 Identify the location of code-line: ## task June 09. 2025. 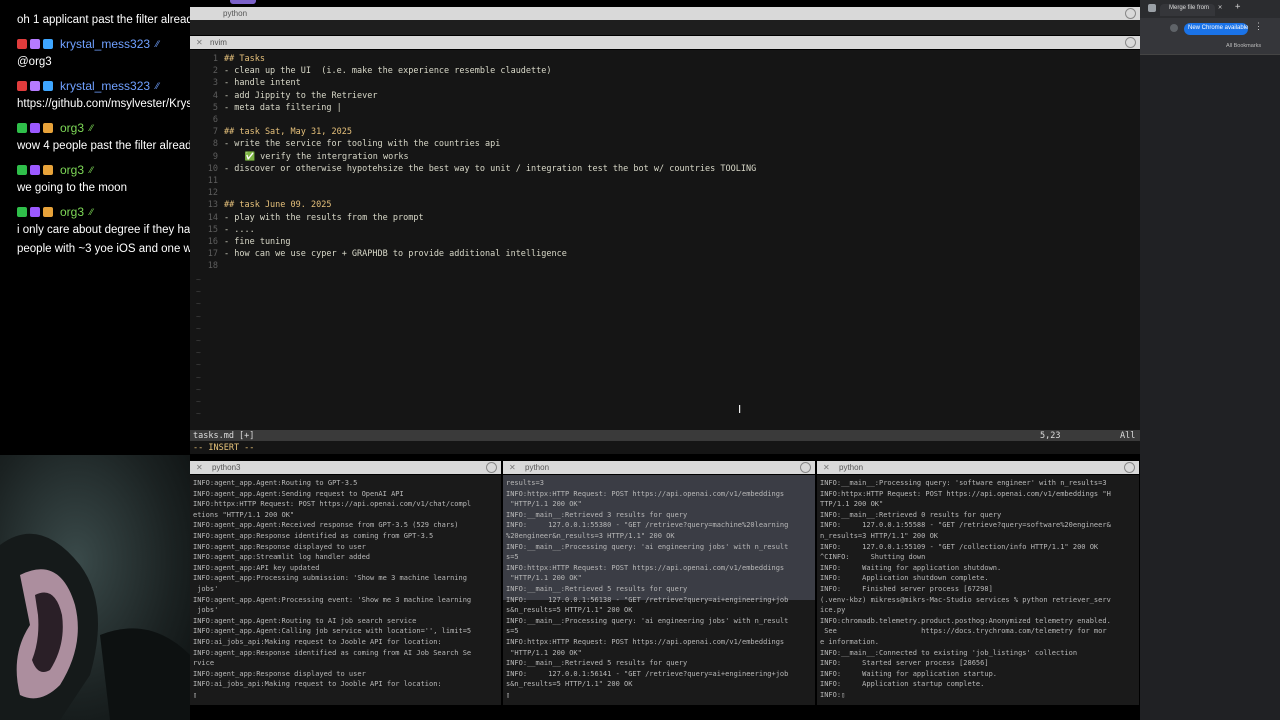
(277, 205).